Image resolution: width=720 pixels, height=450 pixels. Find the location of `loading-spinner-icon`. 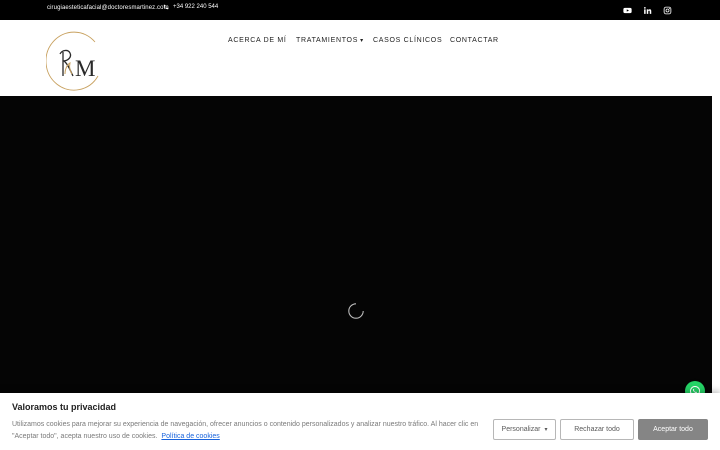

loading-spinner-icon is located at coordinates (356, 311).